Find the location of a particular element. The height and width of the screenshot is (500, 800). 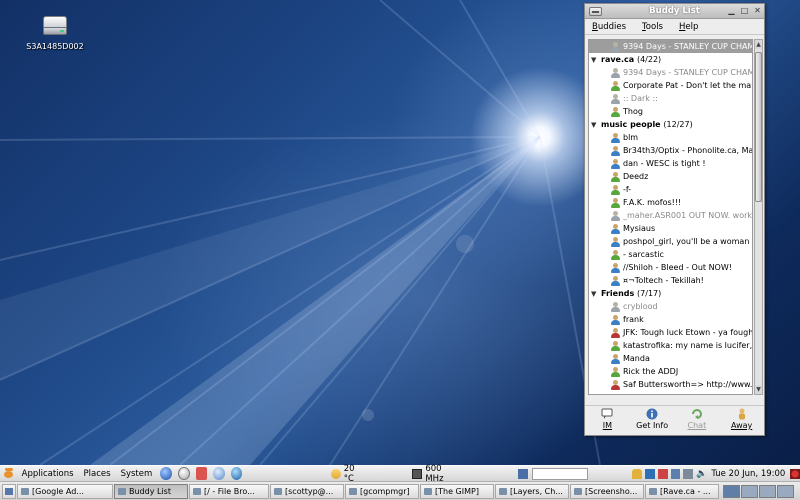

window-titlebar: Buddy List ▁ □ ✕ is located at coordinates (674, 11).